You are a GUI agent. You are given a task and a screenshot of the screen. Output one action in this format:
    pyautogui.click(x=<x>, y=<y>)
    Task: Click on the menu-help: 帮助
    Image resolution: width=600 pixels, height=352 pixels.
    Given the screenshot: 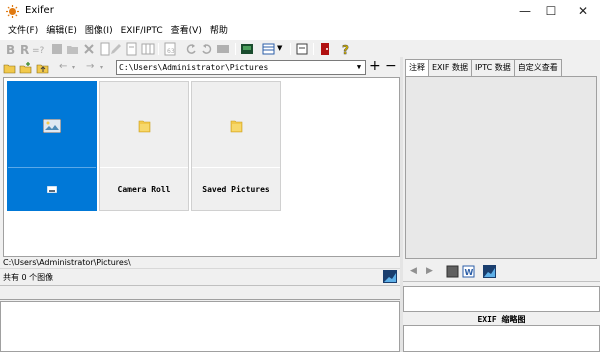 What is the action you would take?
    pyautogui.click(x=219, y=31)
    